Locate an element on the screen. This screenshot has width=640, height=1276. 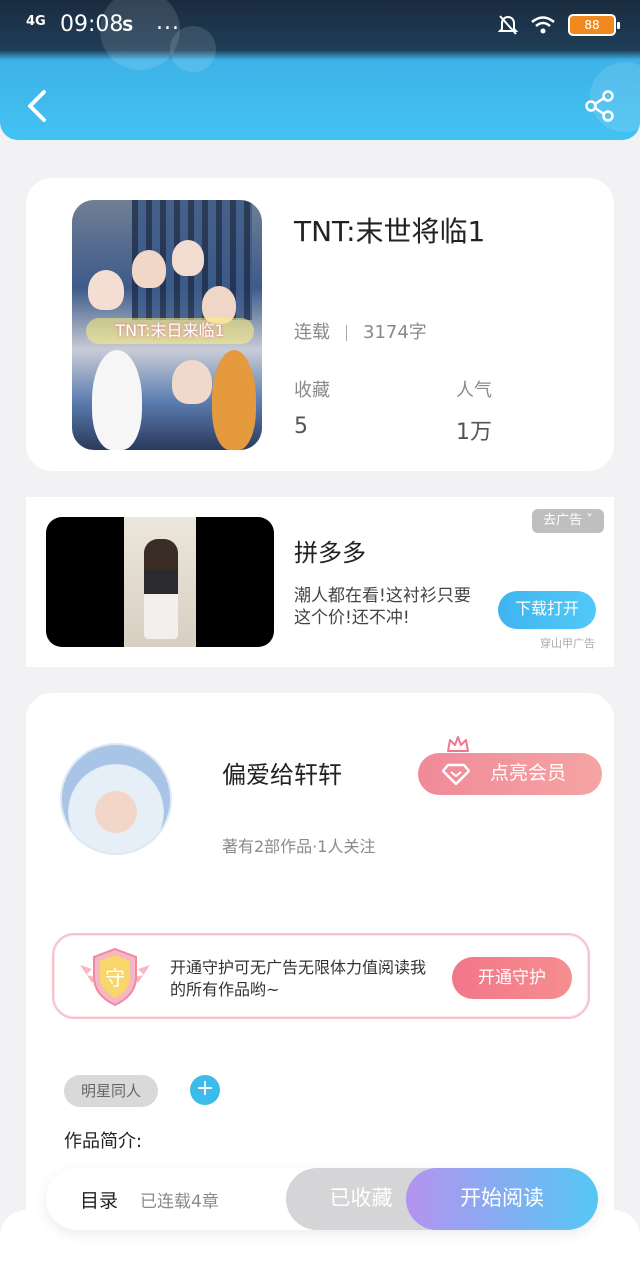
share-button is located at coordinates (600, 106).